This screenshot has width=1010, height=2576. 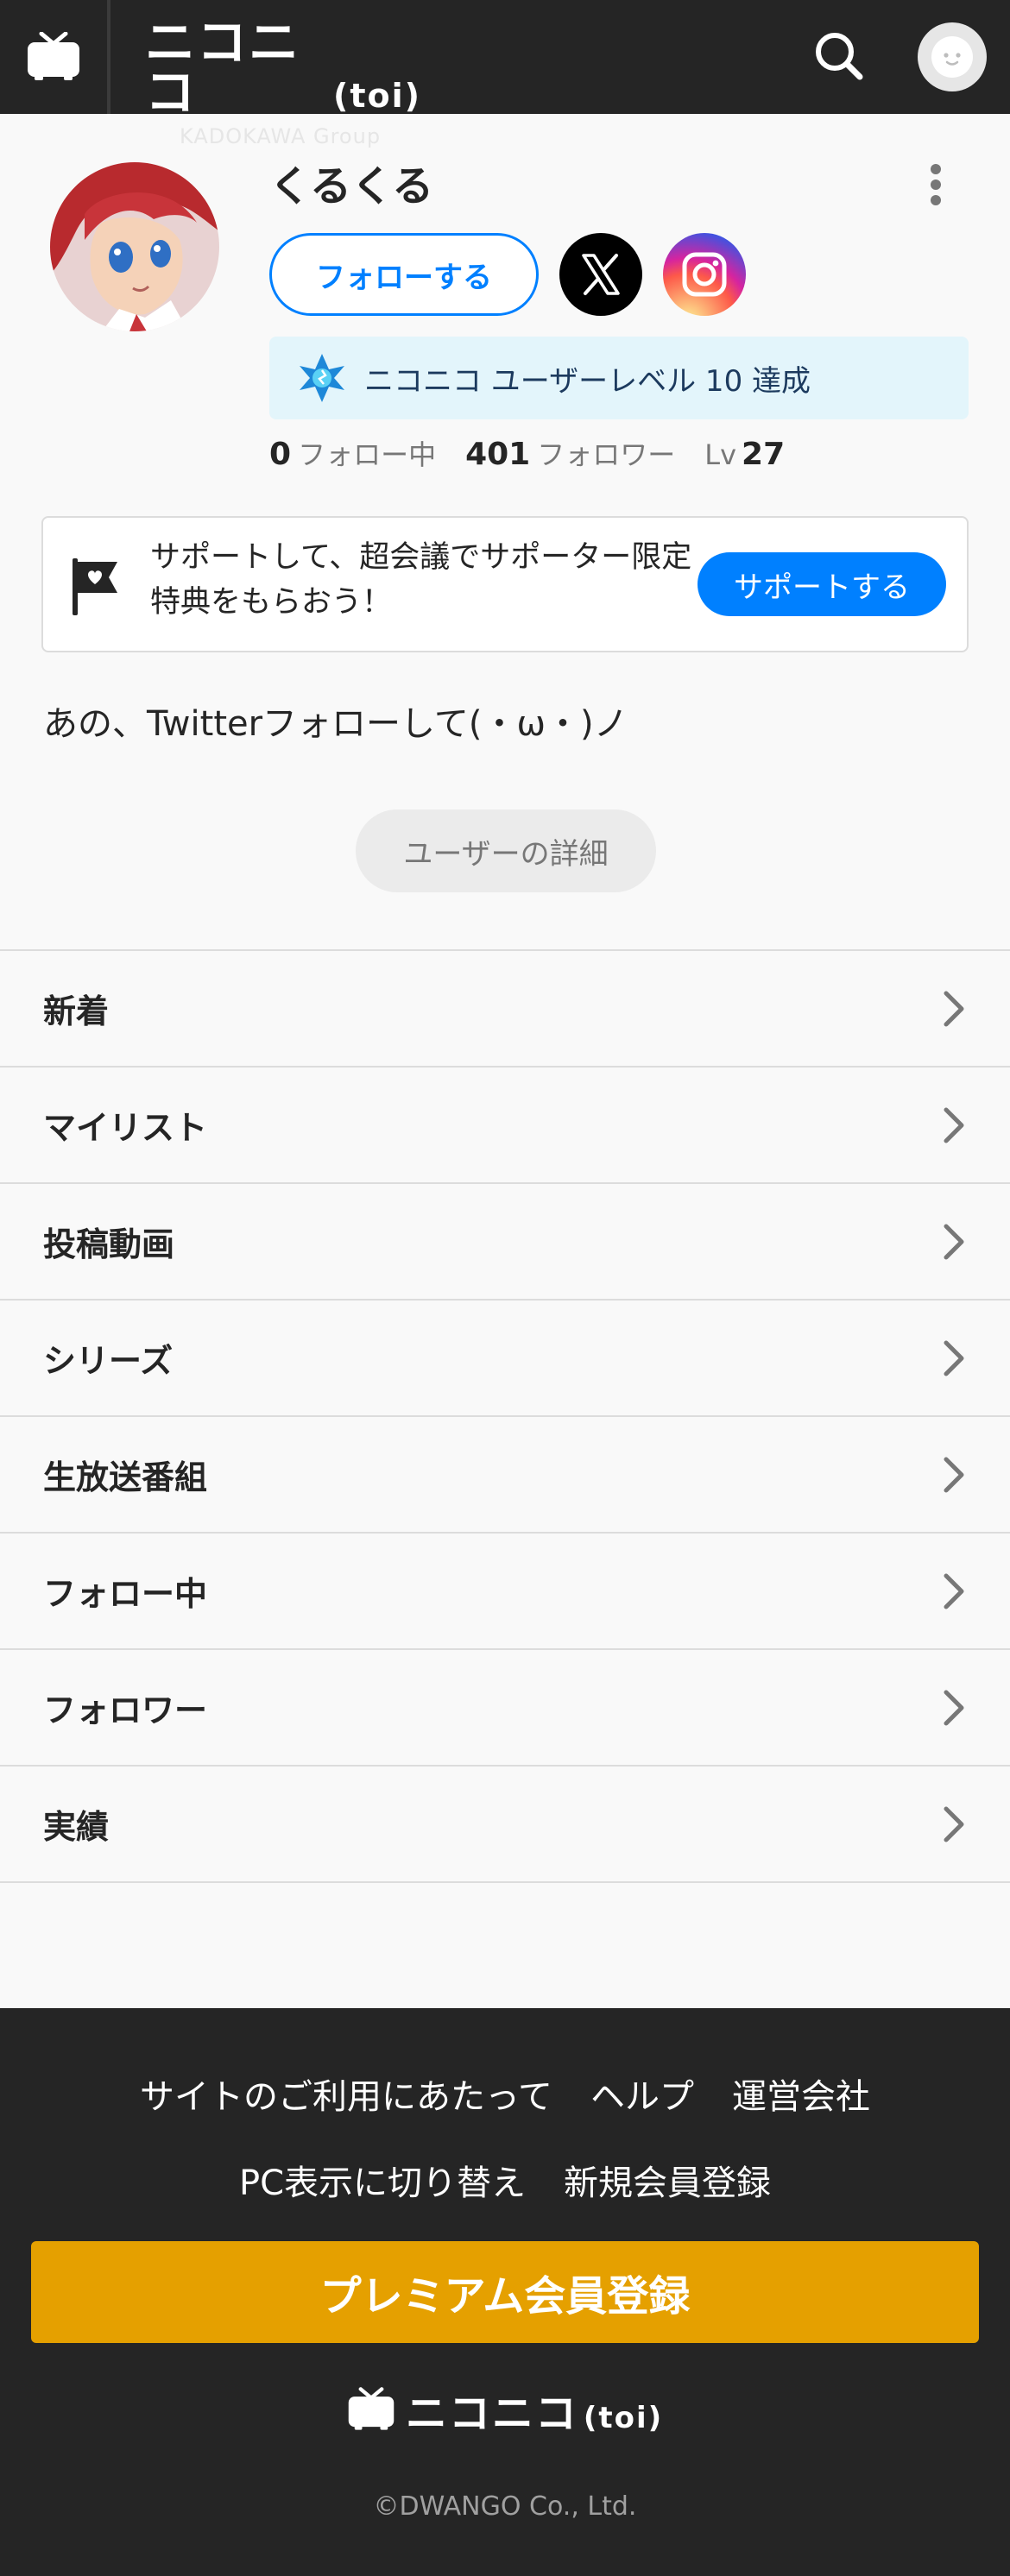 What do you see at coordinates (764, 454) in the screenshot?
I see `level-value: 27` at bounding box center [764, 454].